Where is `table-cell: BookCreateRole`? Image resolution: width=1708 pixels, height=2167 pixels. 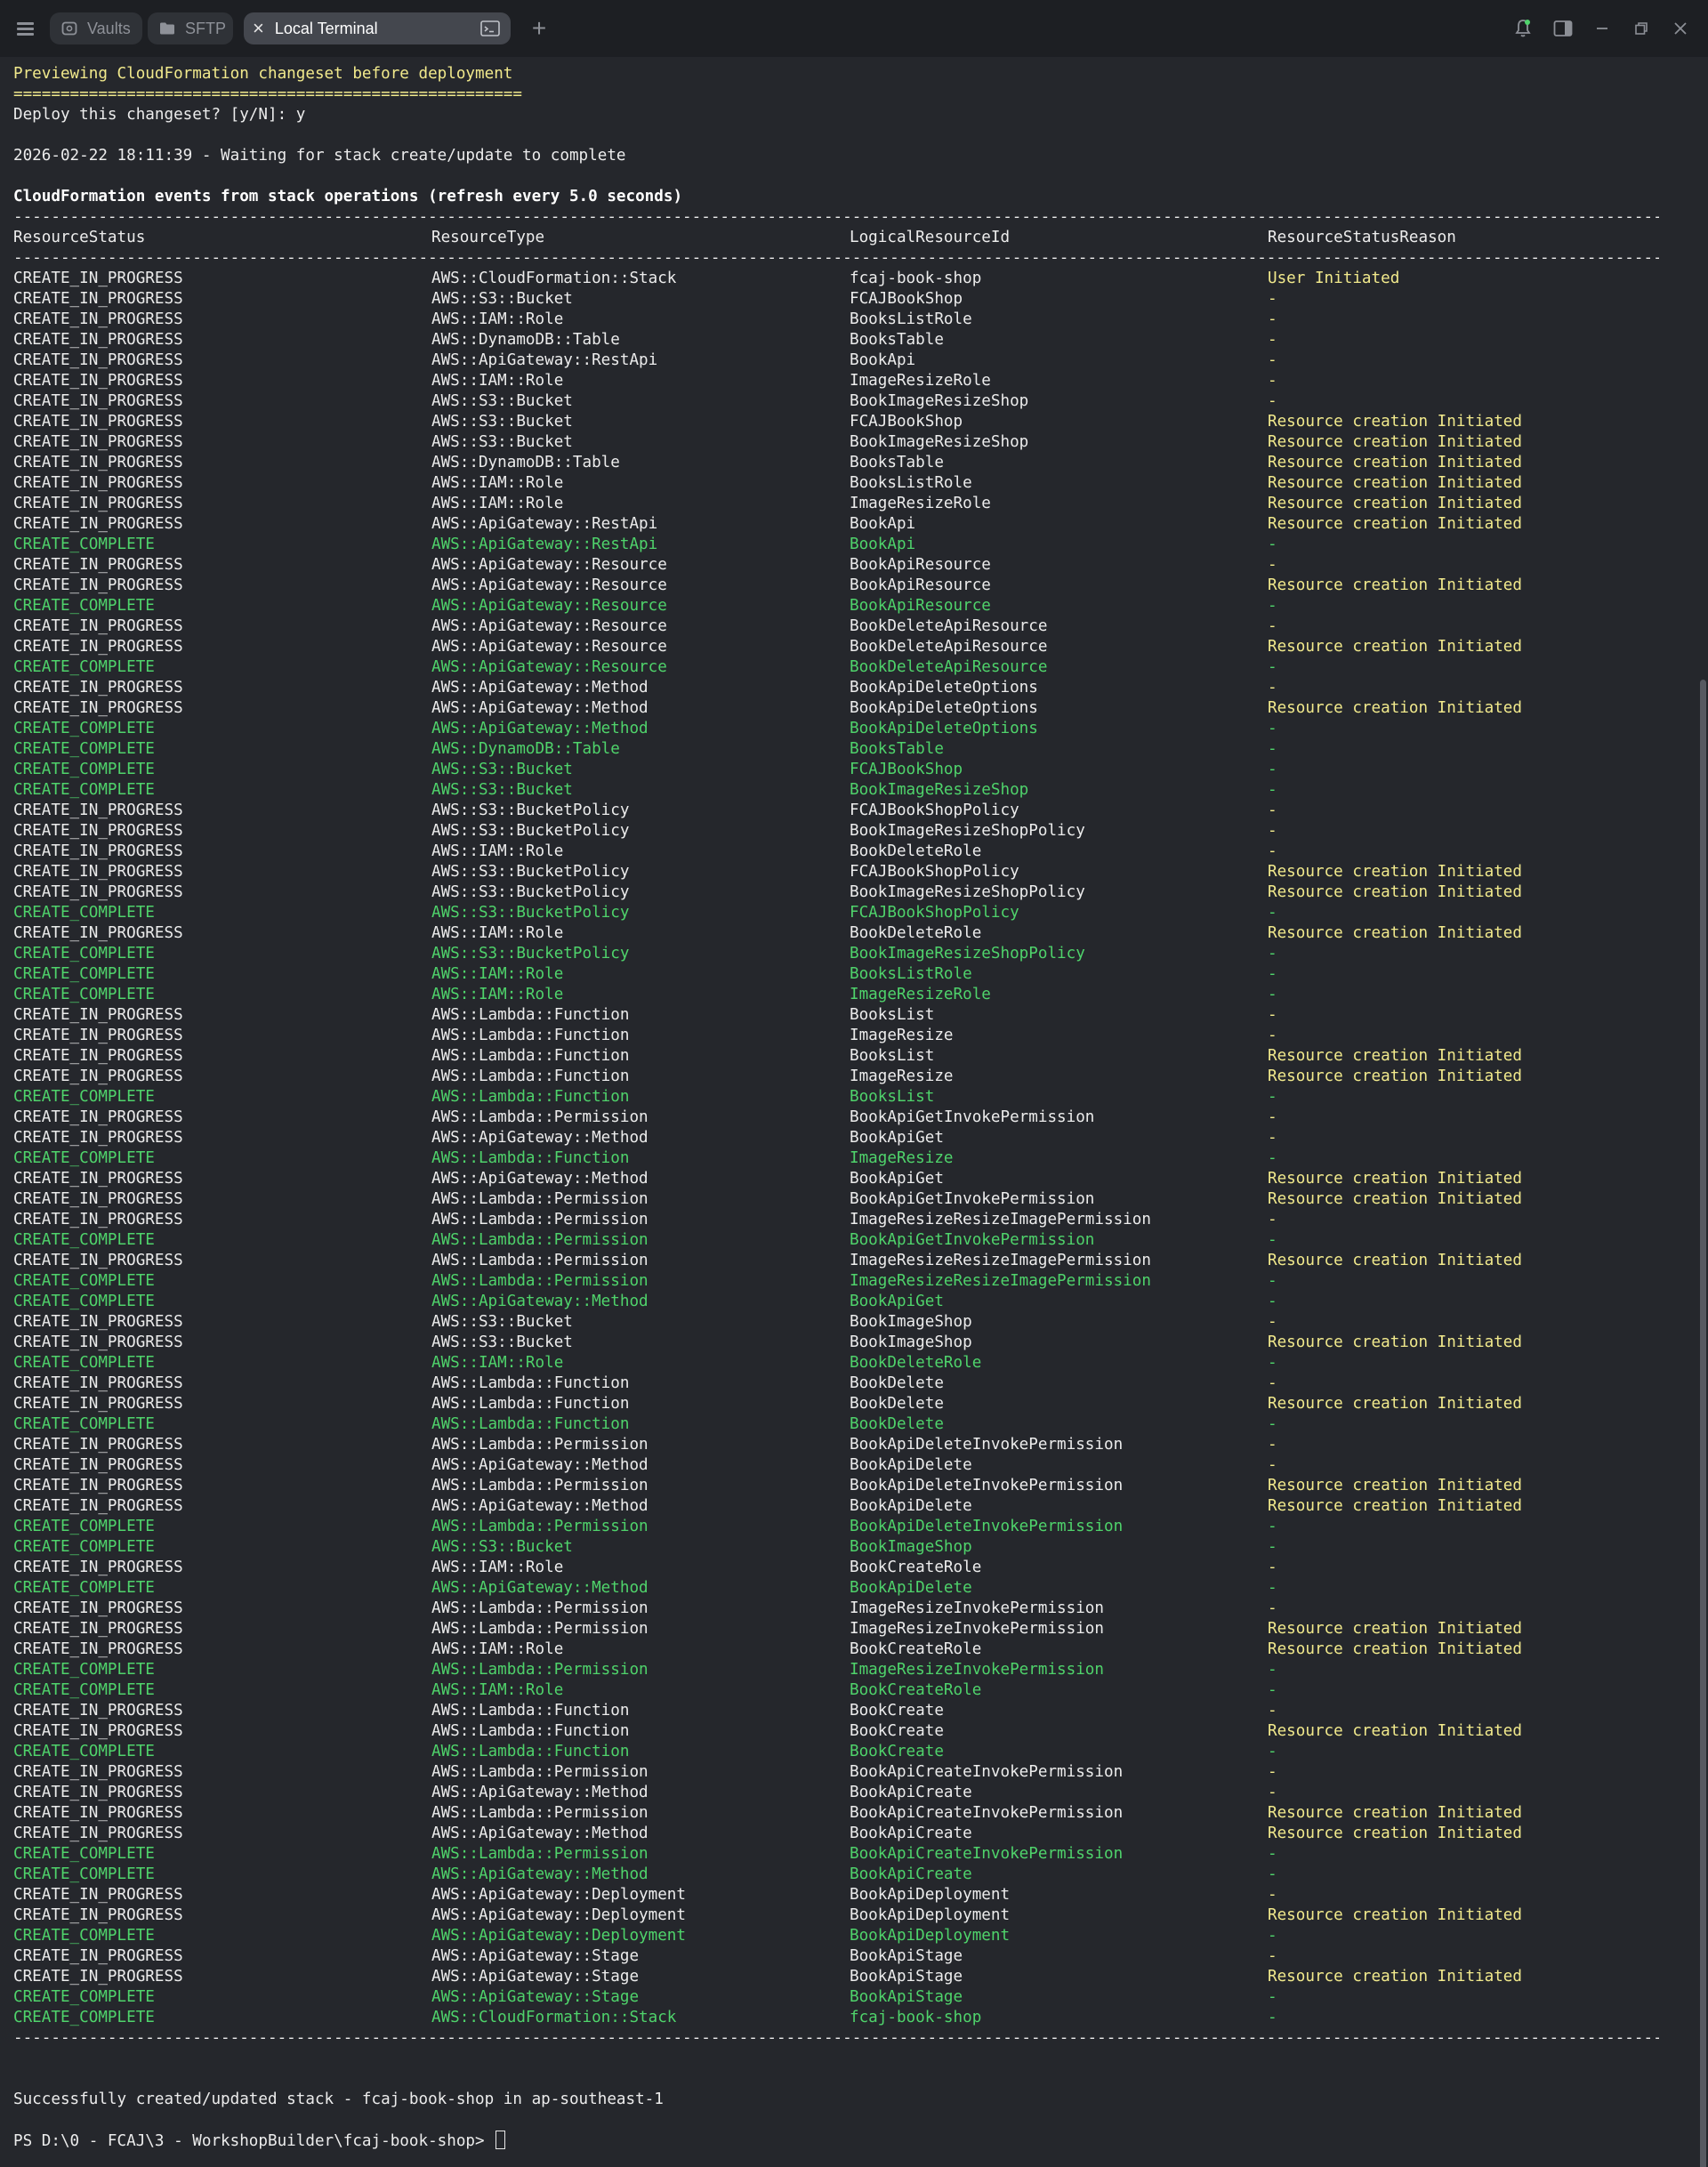
table-cell: BookCreateRole is located at coordinates (916, 1690).